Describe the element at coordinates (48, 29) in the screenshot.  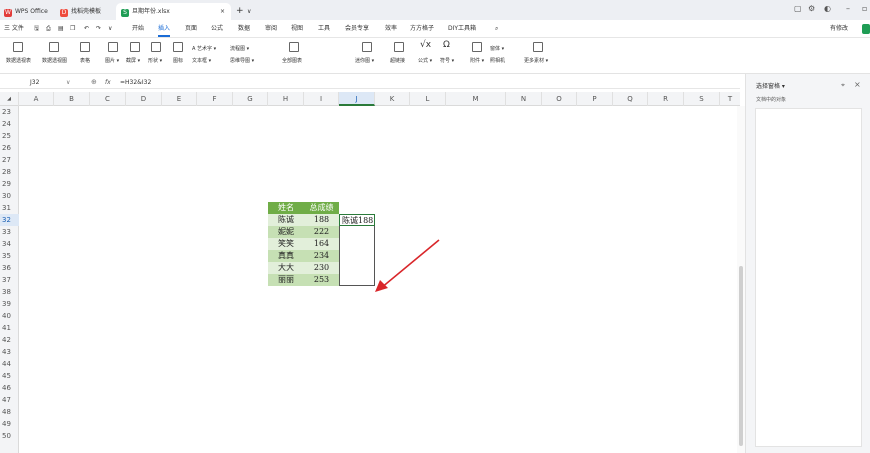
I see `quick-print-icon: ⎙` at that location.